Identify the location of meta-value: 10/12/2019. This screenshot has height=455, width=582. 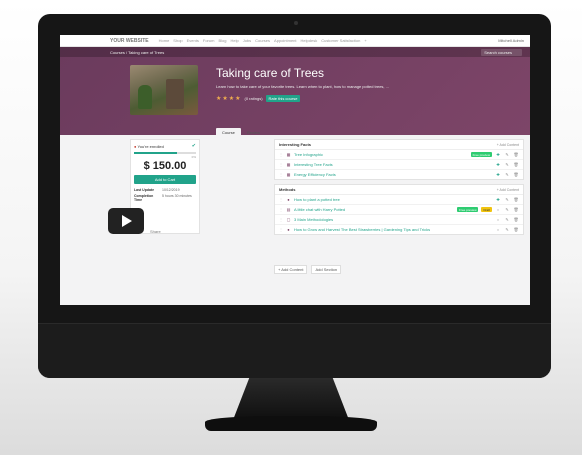
(171, 190).